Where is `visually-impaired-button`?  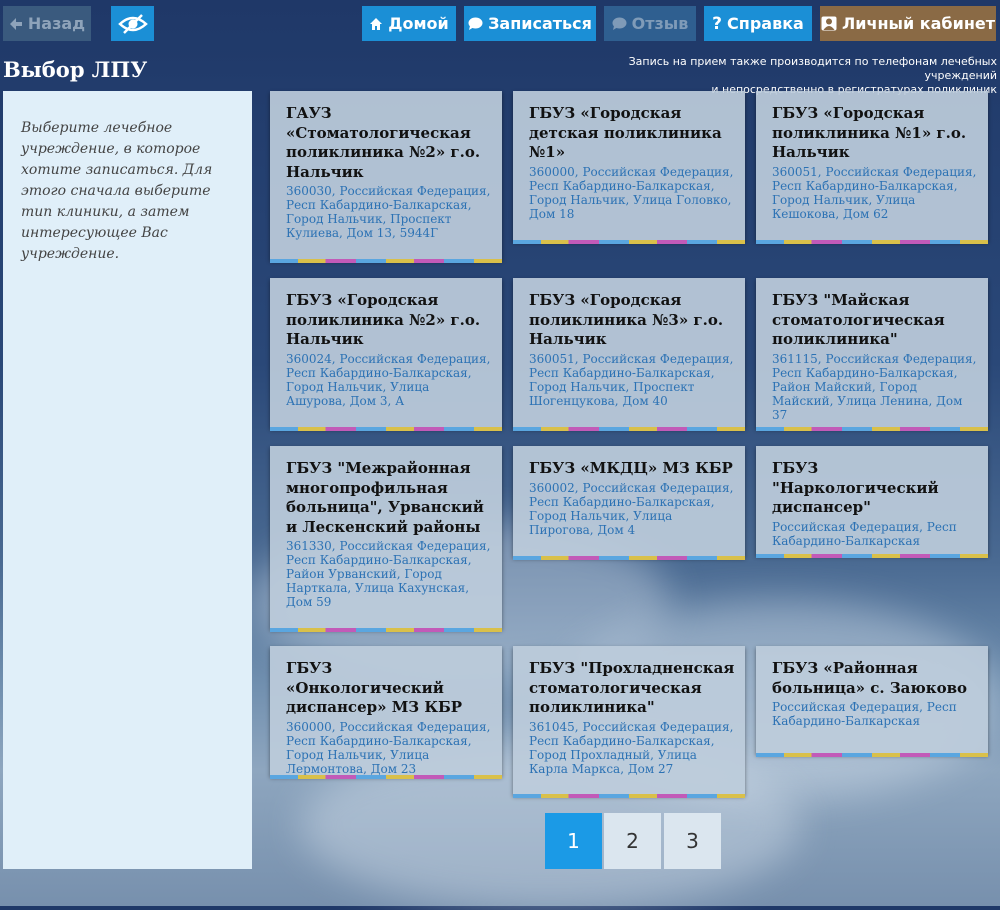 visually-impaired-button is located at coordinates (132, 23).